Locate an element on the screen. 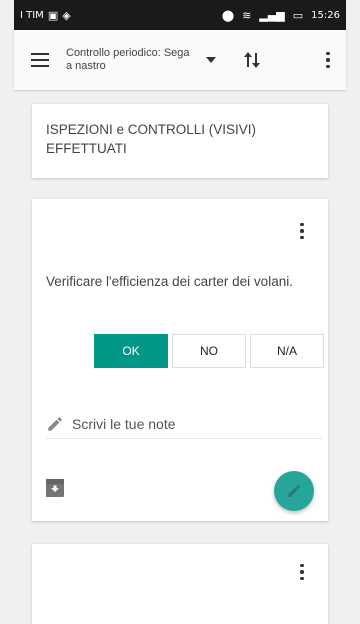 Image resolution: width=360 pixels, height=624 pixels. toolbar-title: Controllo periodico: Sega a nastro is located at coordinates (128, 59).